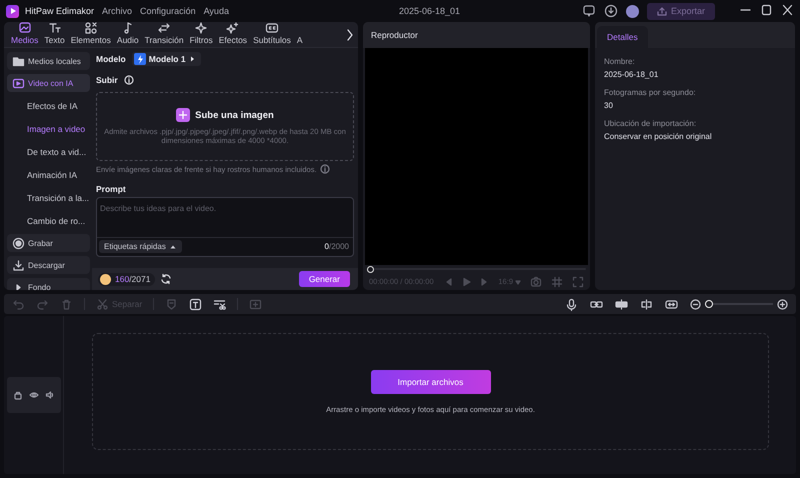 This screenshot has width=800, height=478. I want to click on toolbar-tab: Transición, so click(164, 33).